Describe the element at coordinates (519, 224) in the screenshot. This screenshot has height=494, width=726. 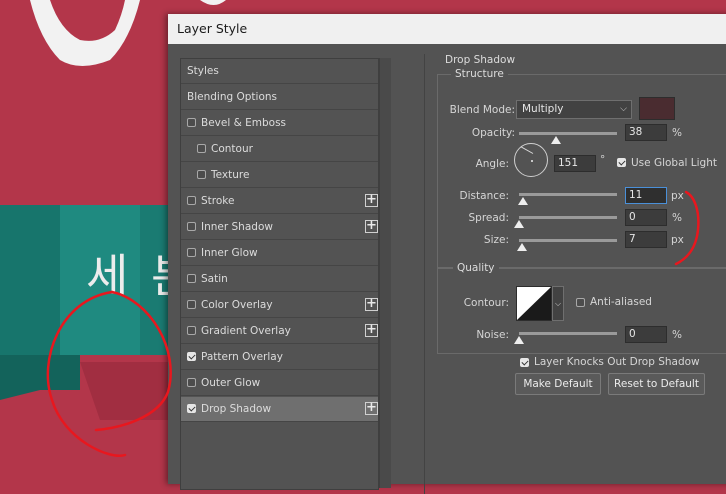
I see `spread-slider-thumb` at that location.